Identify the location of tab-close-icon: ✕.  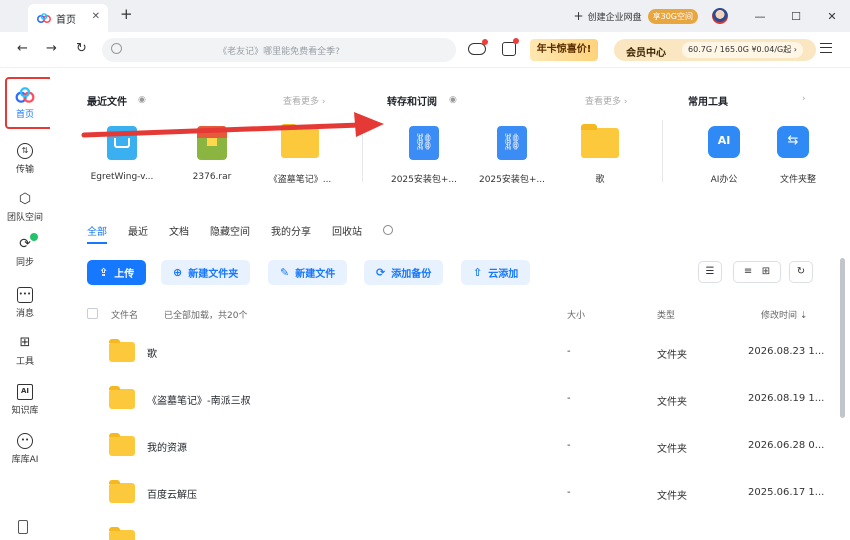
(96, 16).